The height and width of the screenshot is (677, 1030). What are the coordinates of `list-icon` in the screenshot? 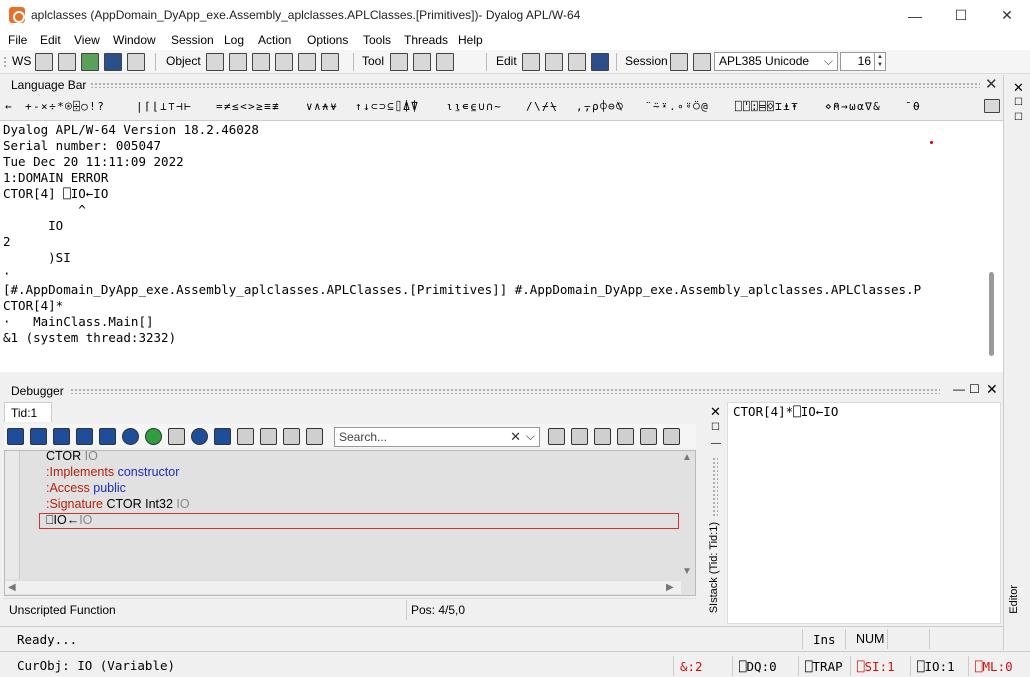 It's located at (268, 436).